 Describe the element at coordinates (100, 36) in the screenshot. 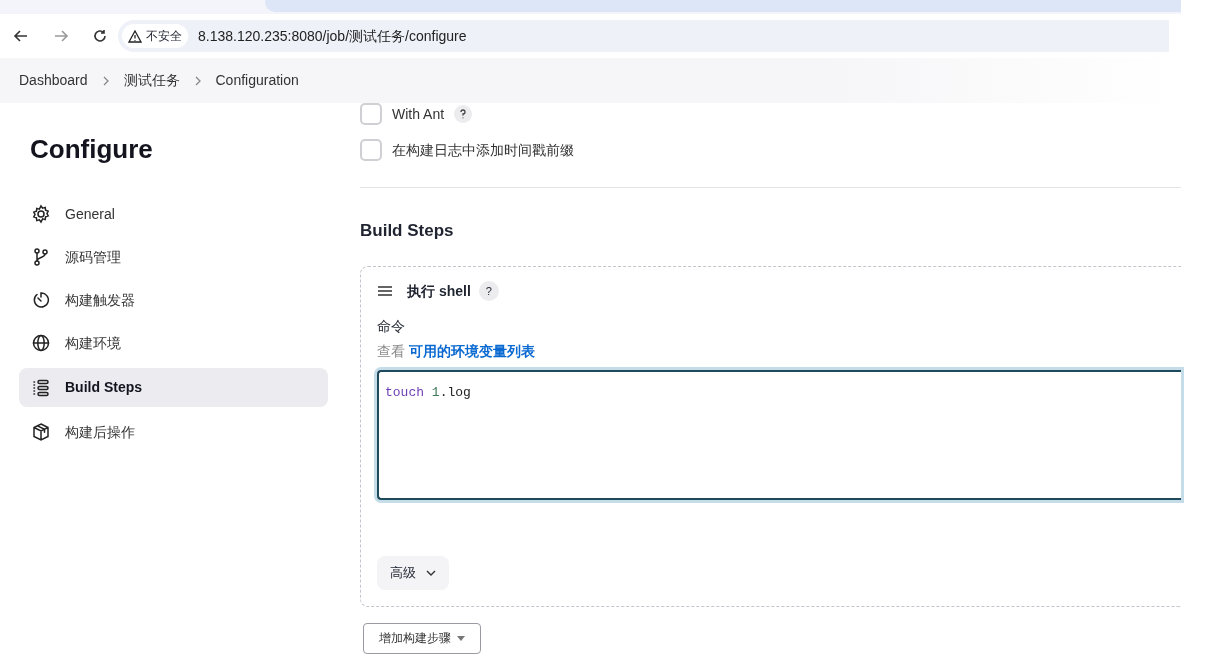

I see `reload-icon` at that location.